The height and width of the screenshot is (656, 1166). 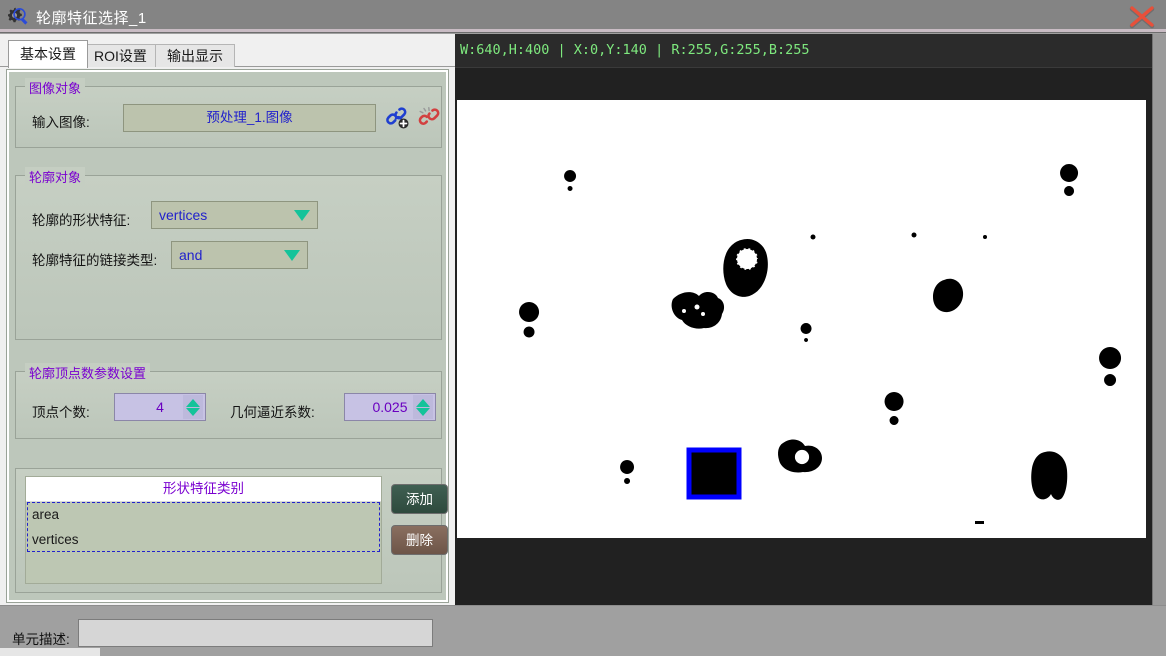 I want to click on vertex-count-spin-buttons, so click(x=193, y=407).